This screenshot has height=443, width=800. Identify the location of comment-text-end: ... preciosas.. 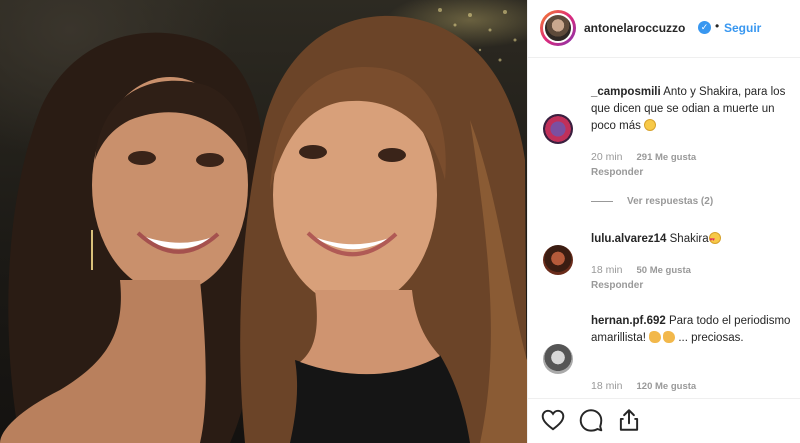
(709, 338).